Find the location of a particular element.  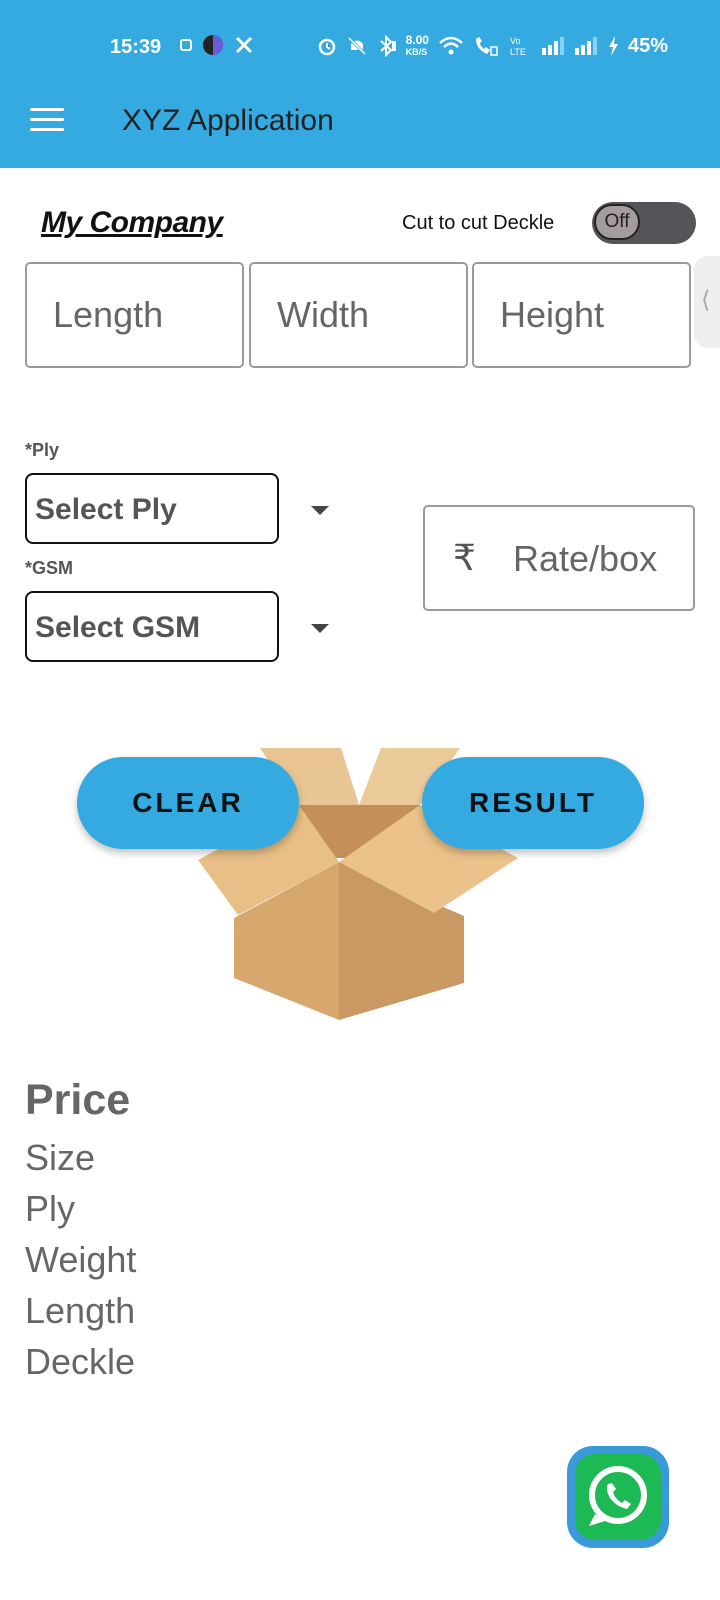

battery-level: 45% is located at coordinates (647, 45).